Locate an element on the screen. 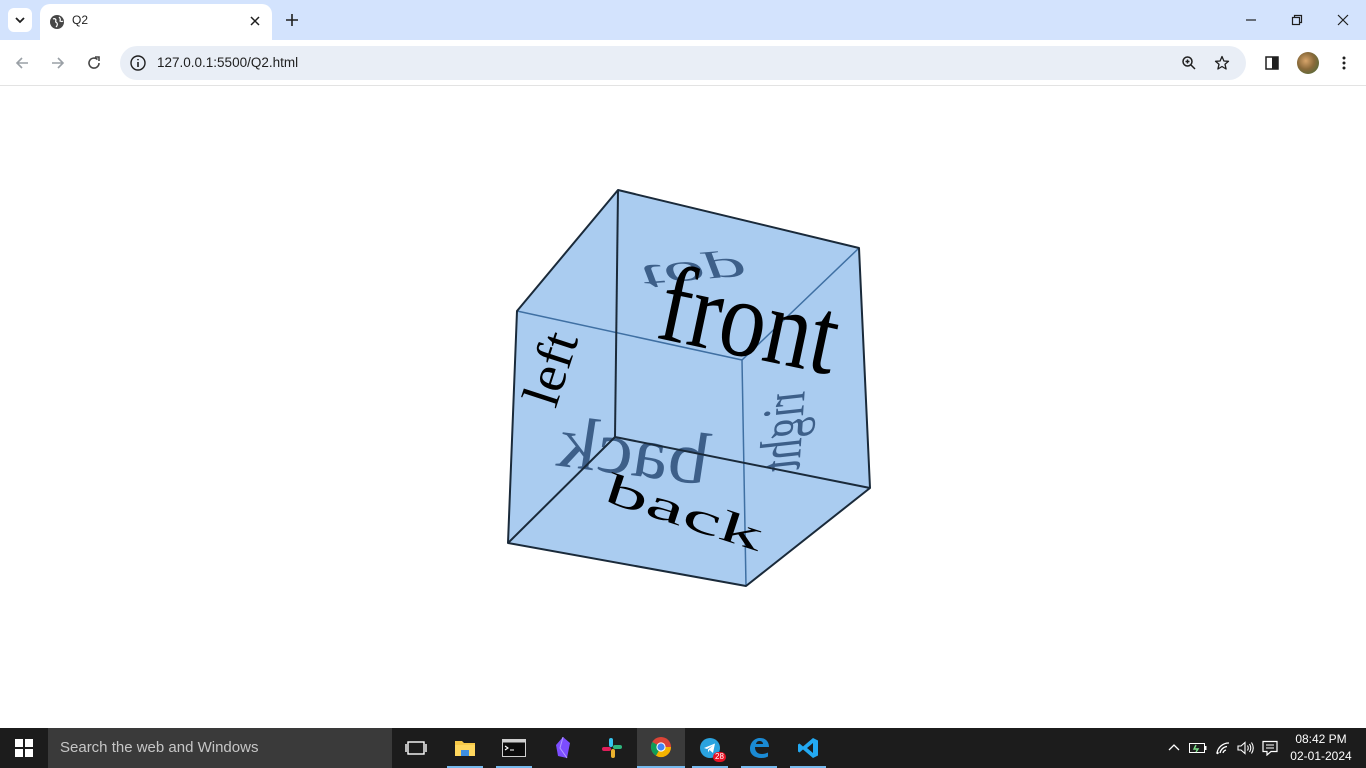 The width and height of the screenshot is (1366, 768). edge-button is located at coordinates (759, 748).